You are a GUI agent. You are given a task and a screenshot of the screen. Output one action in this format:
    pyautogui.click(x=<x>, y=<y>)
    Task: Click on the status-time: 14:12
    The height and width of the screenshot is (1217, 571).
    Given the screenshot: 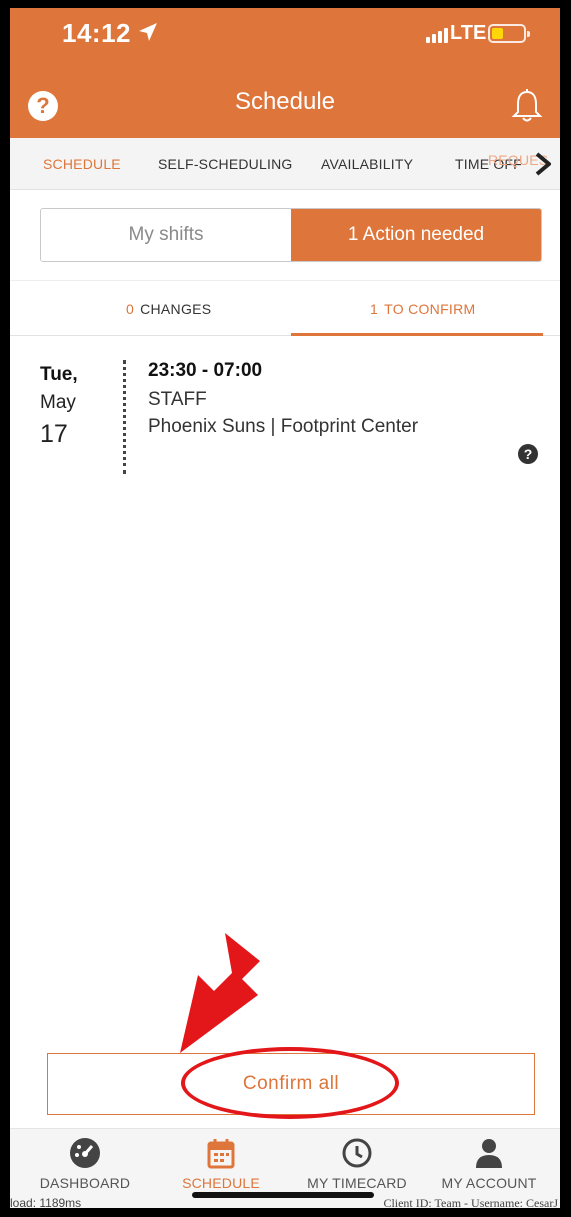 What is the action you would take?
    pyautogui.click(x=96, y=33)
    